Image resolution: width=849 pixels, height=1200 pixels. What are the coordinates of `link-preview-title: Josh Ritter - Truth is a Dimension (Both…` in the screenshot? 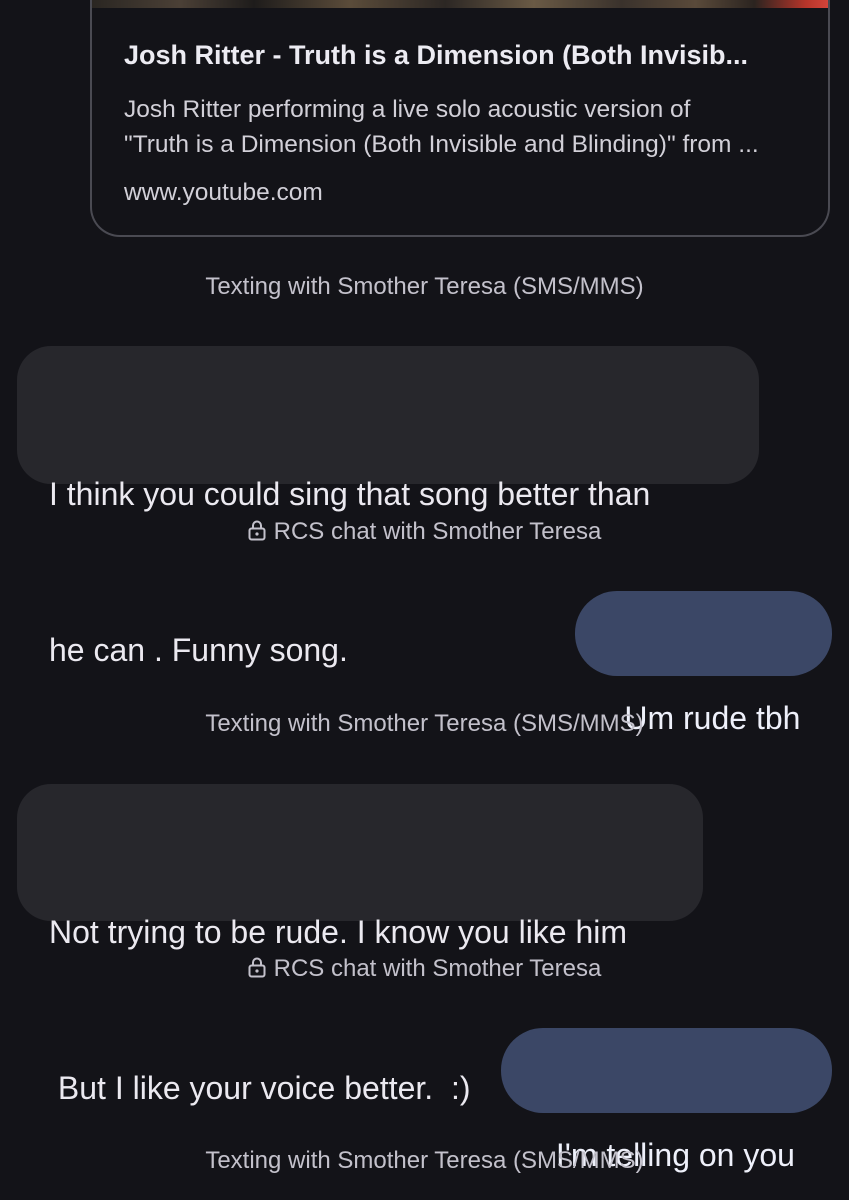 It's located at (436, 55).